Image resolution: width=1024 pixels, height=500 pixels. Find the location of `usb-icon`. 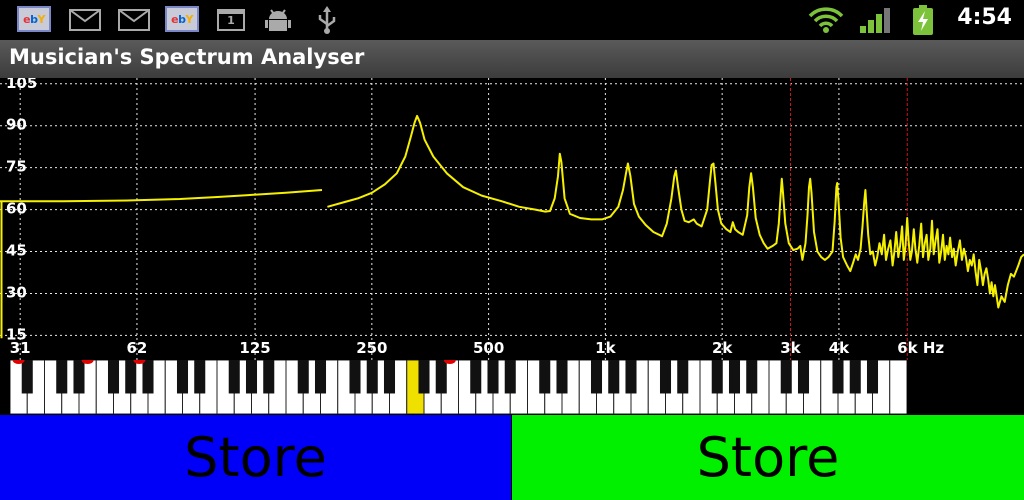

usb-icon is located at coordinates (327, 20).